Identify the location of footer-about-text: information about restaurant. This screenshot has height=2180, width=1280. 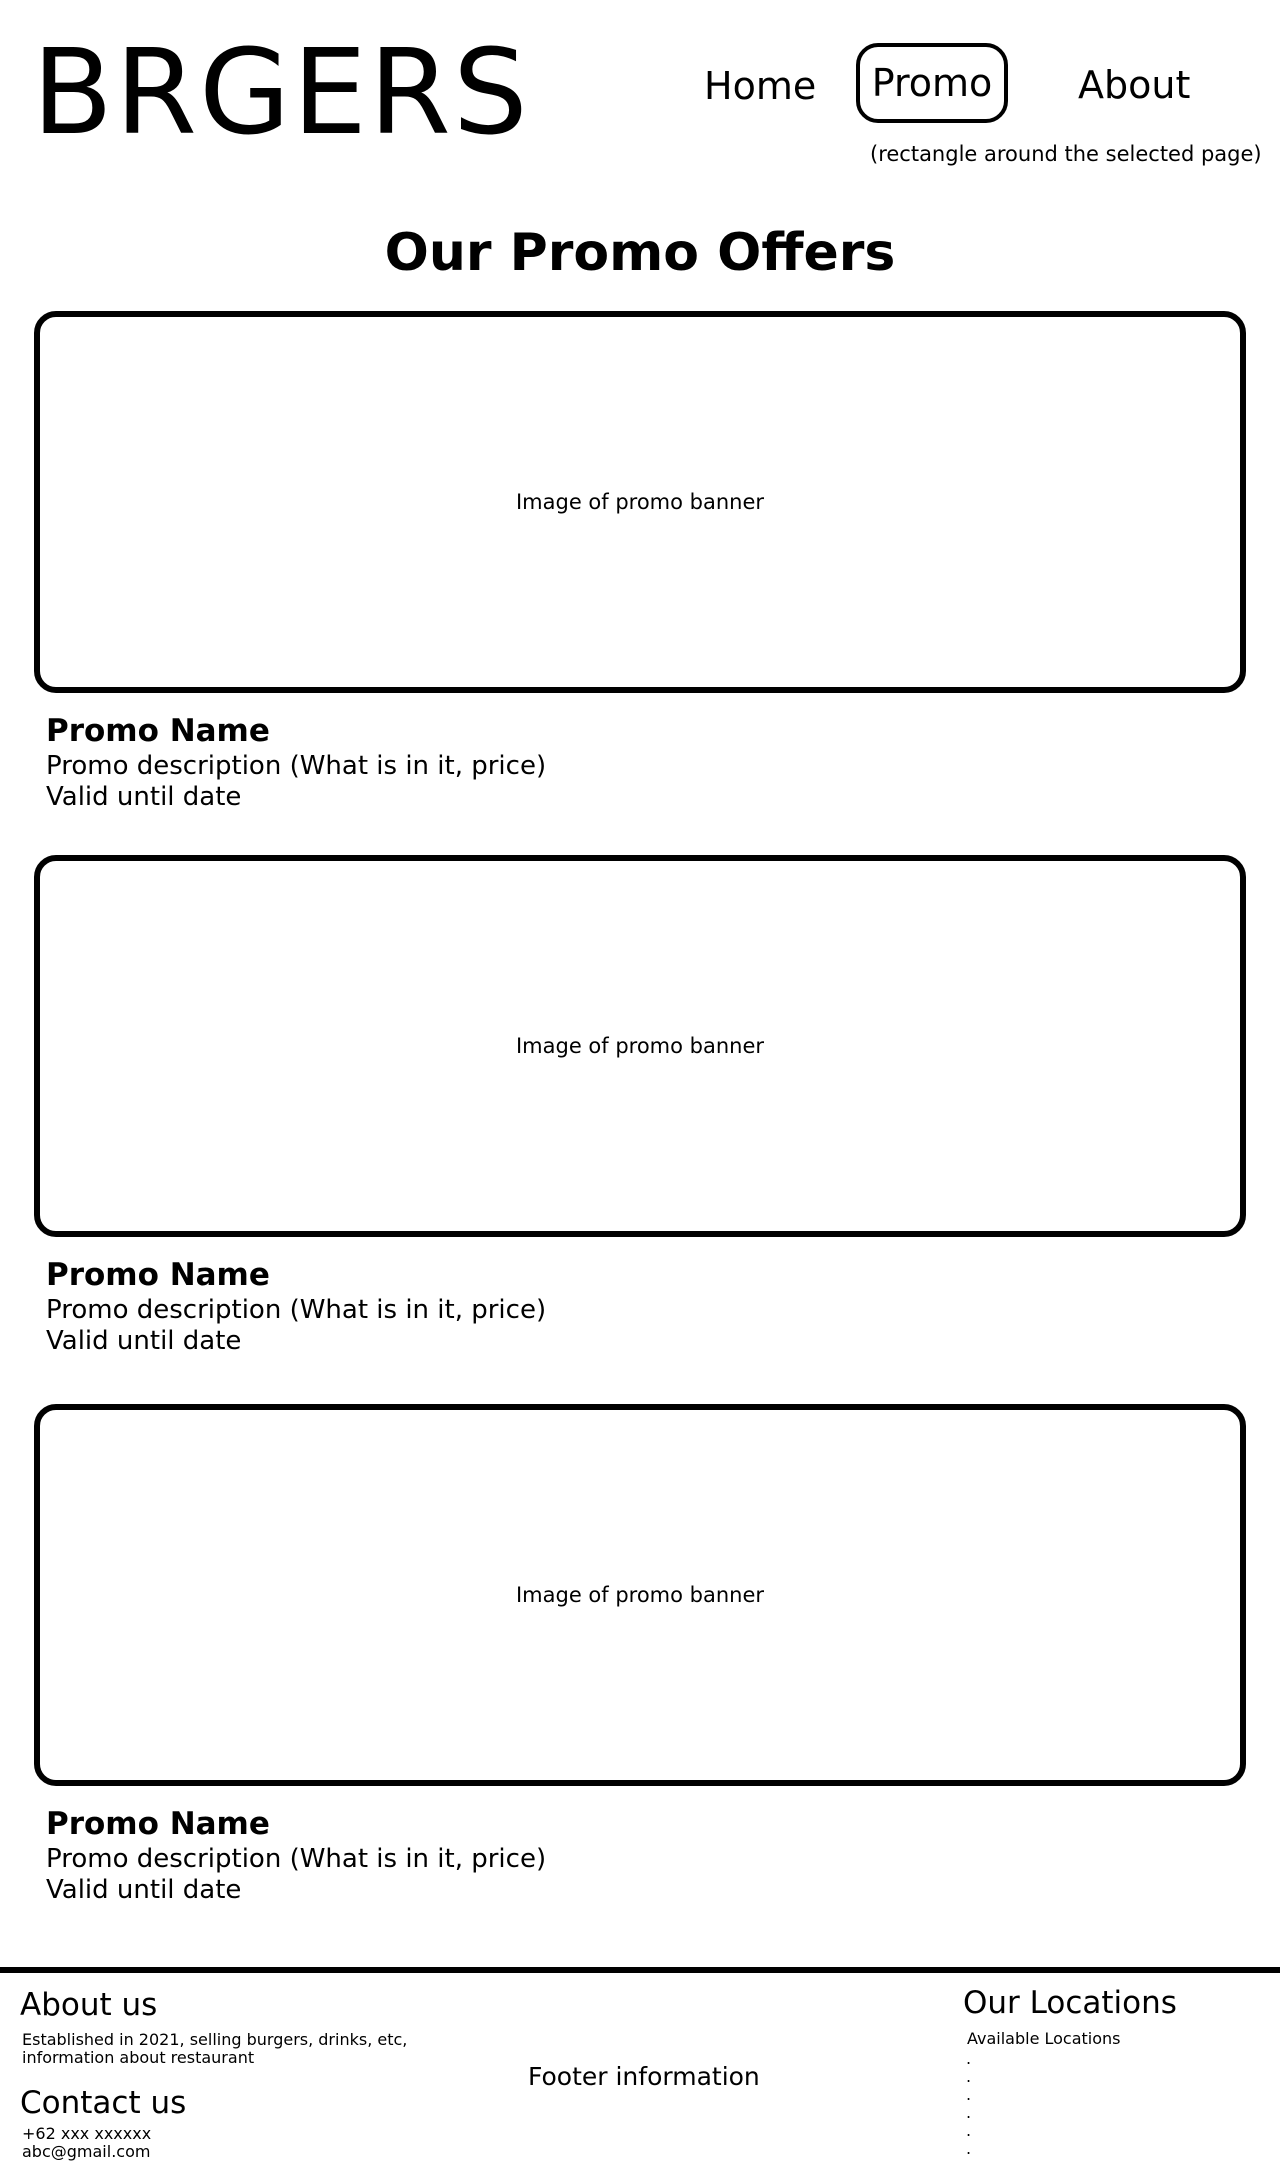
(138, 2057).